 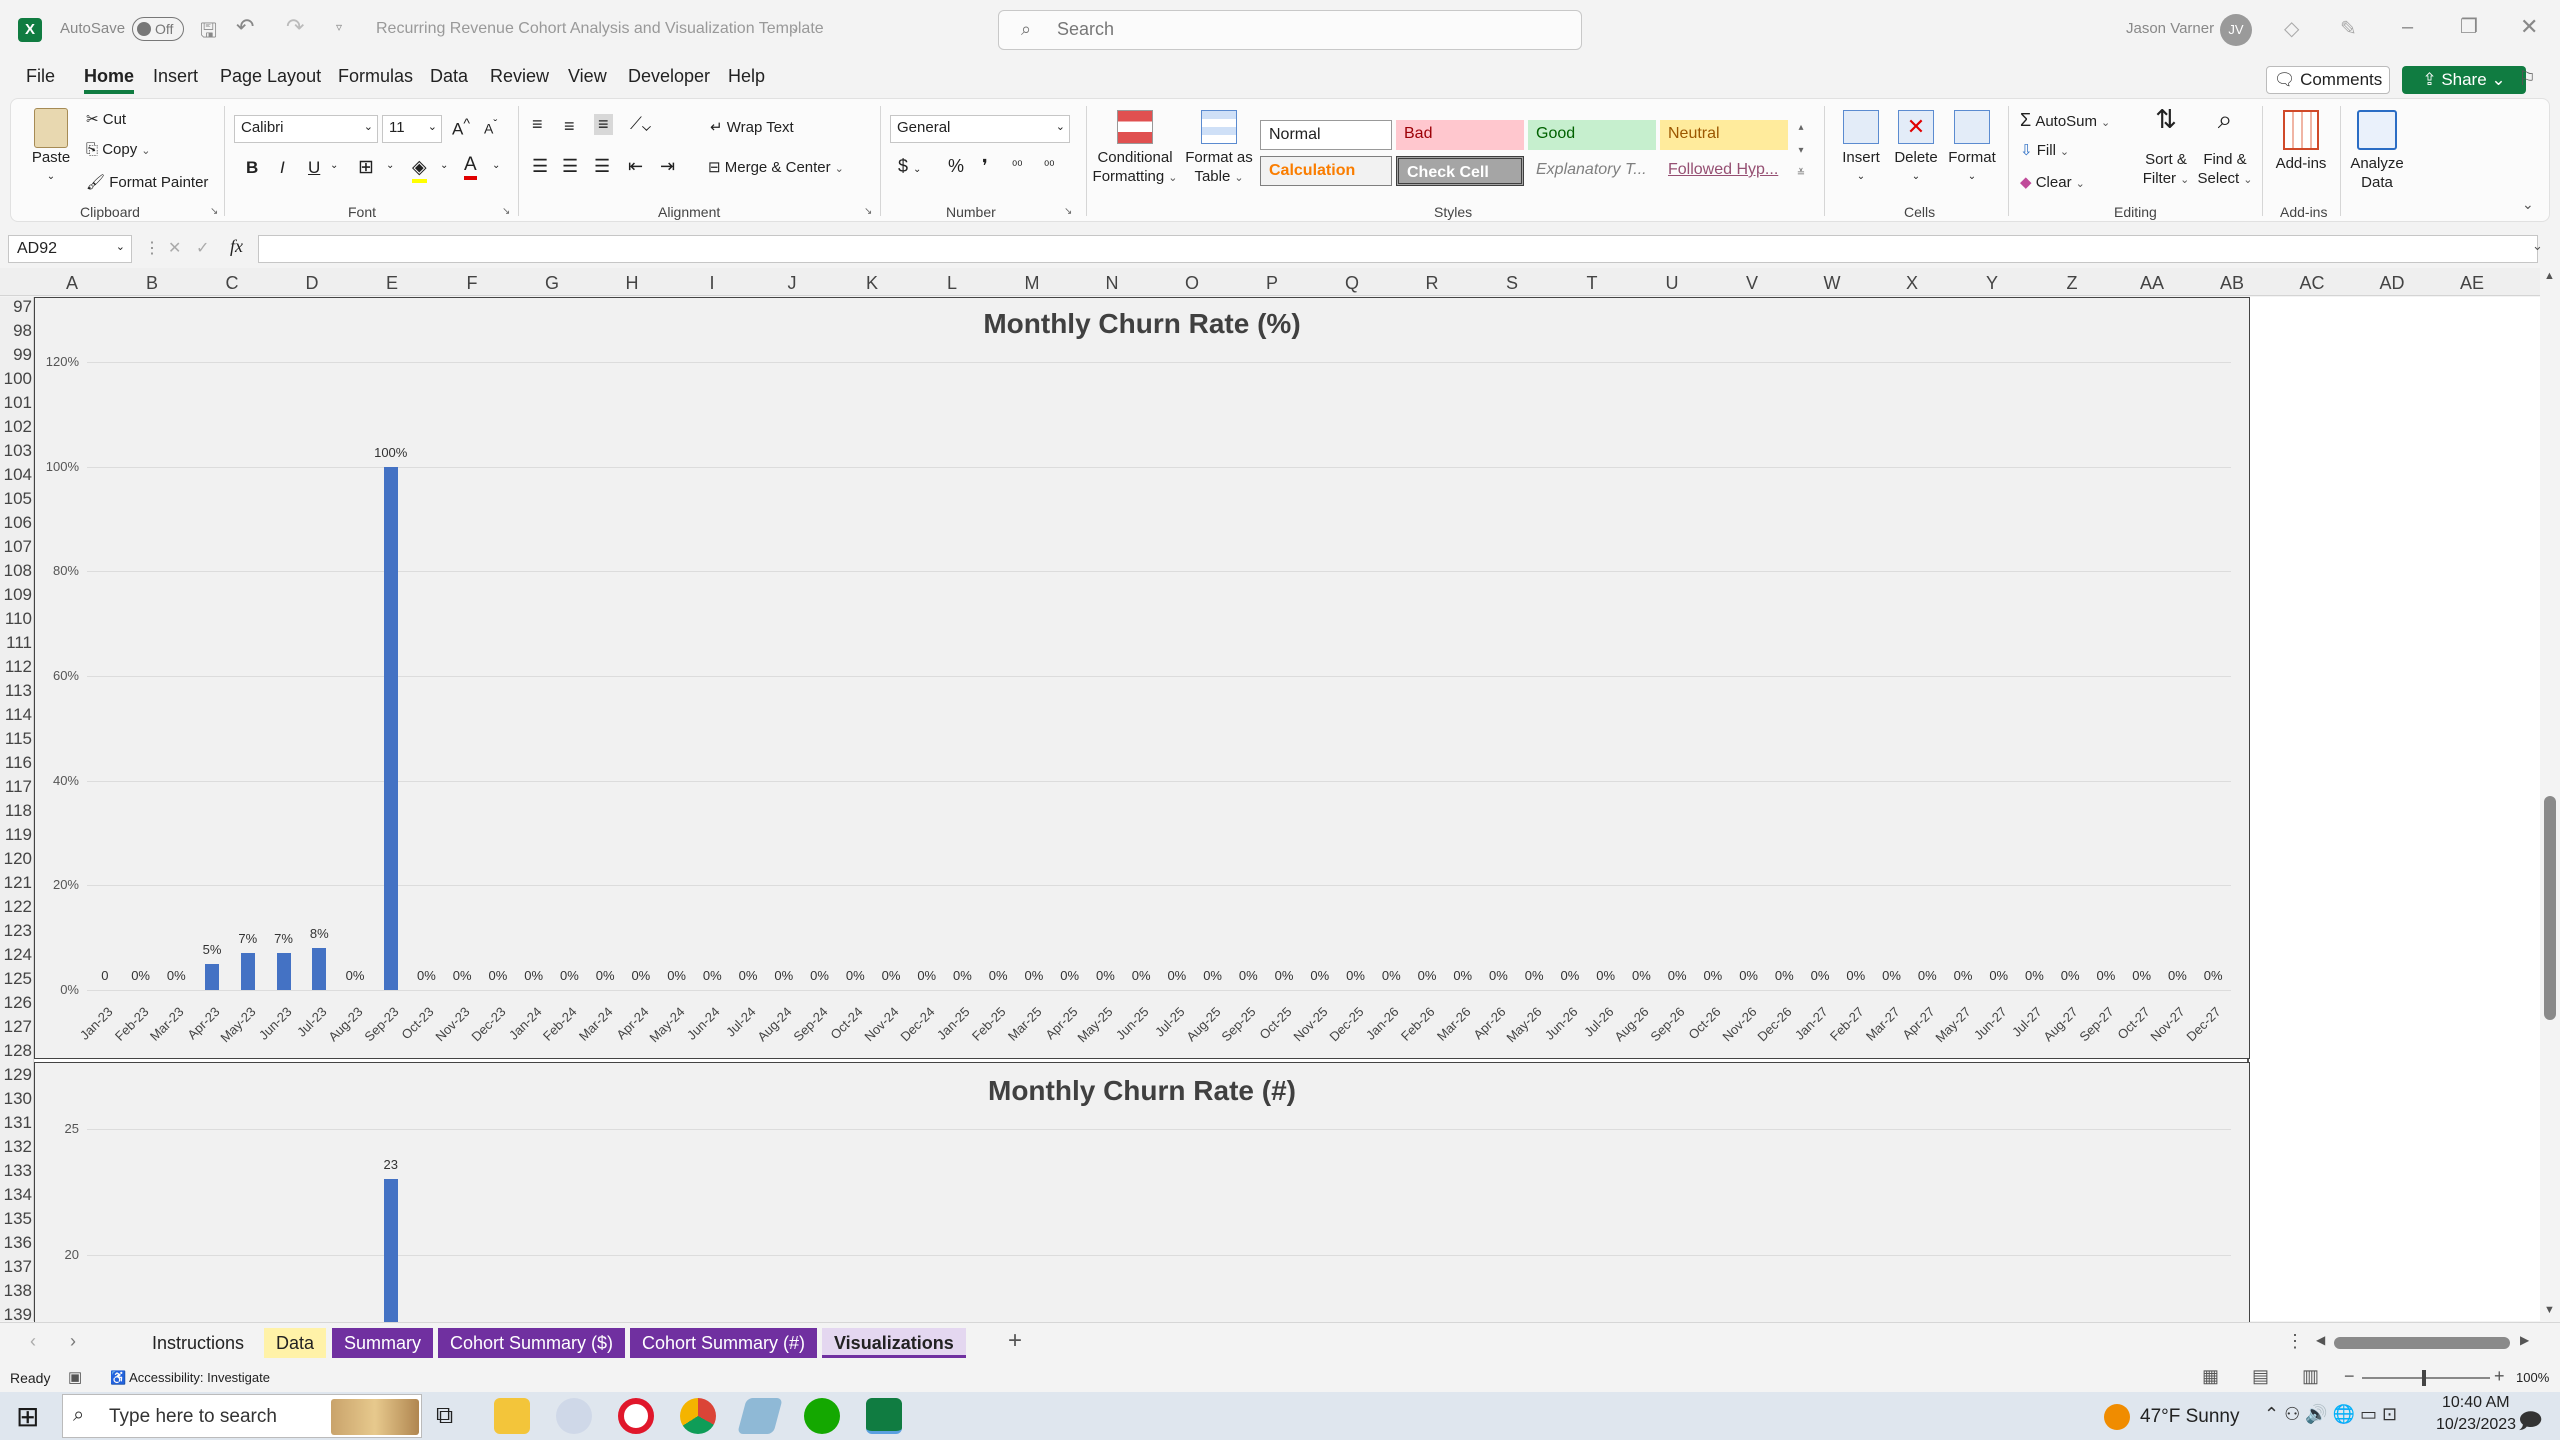 What do you see at coordinates (242, 1416) in the screenshot?
I see `taskbar-search: ⌕ Type here to search` at bounding box center [242, 1416].